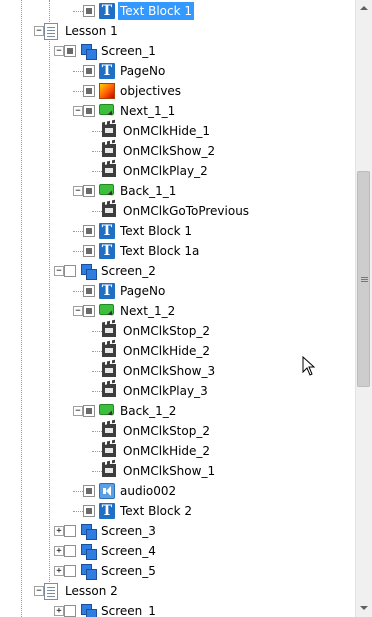 The image size is (372, 617). I want to click on tree-row: audio002, so click(177, 491).